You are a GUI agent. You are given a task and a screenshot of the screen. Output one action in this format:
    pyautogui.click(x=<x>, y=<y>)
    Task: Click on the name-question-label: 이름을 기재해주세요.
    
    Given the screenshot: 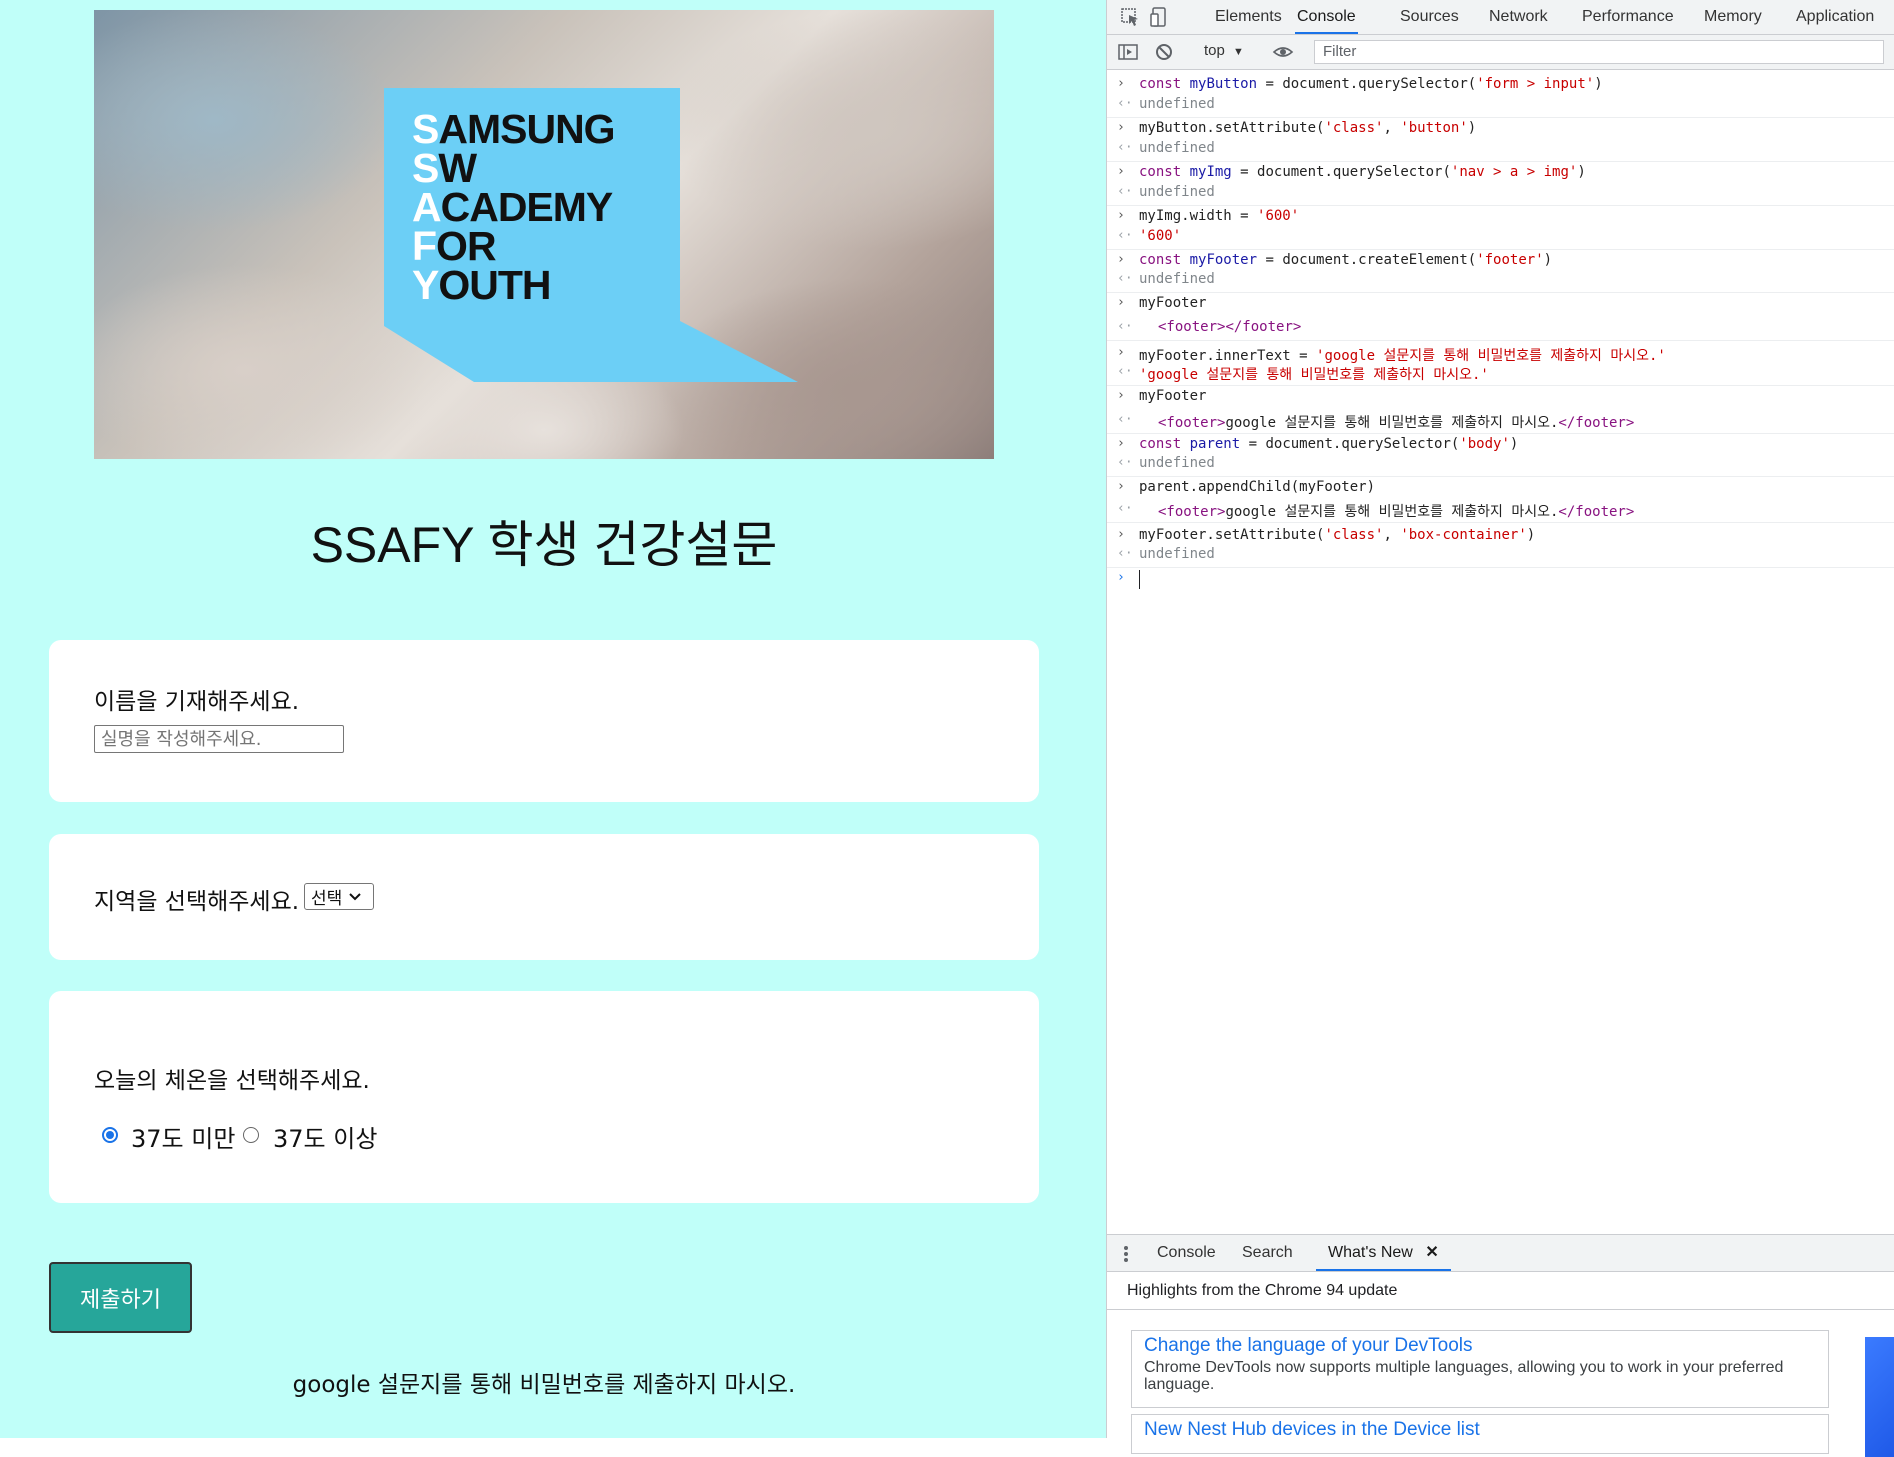 What is the action you would take?
    pyautogui.click(x=197, y=702)
    